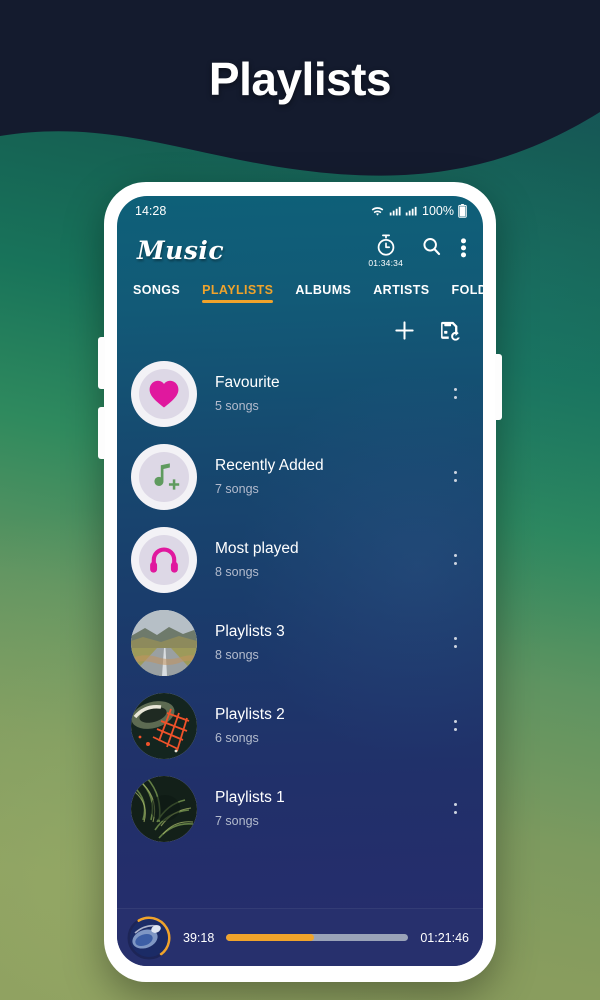  I want to click on playback-progress-bar, so click(317, 937).